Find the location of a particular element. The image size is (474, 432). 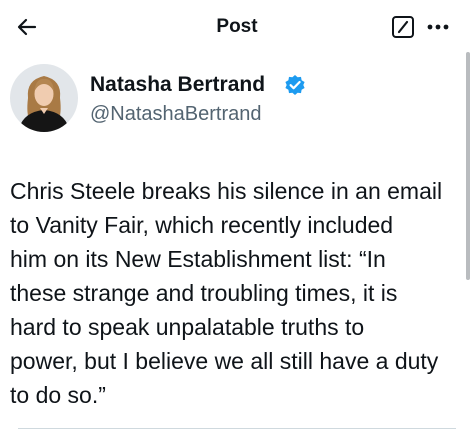

author-handle: @NatashaBertrand is located at coordinates (176, 114).